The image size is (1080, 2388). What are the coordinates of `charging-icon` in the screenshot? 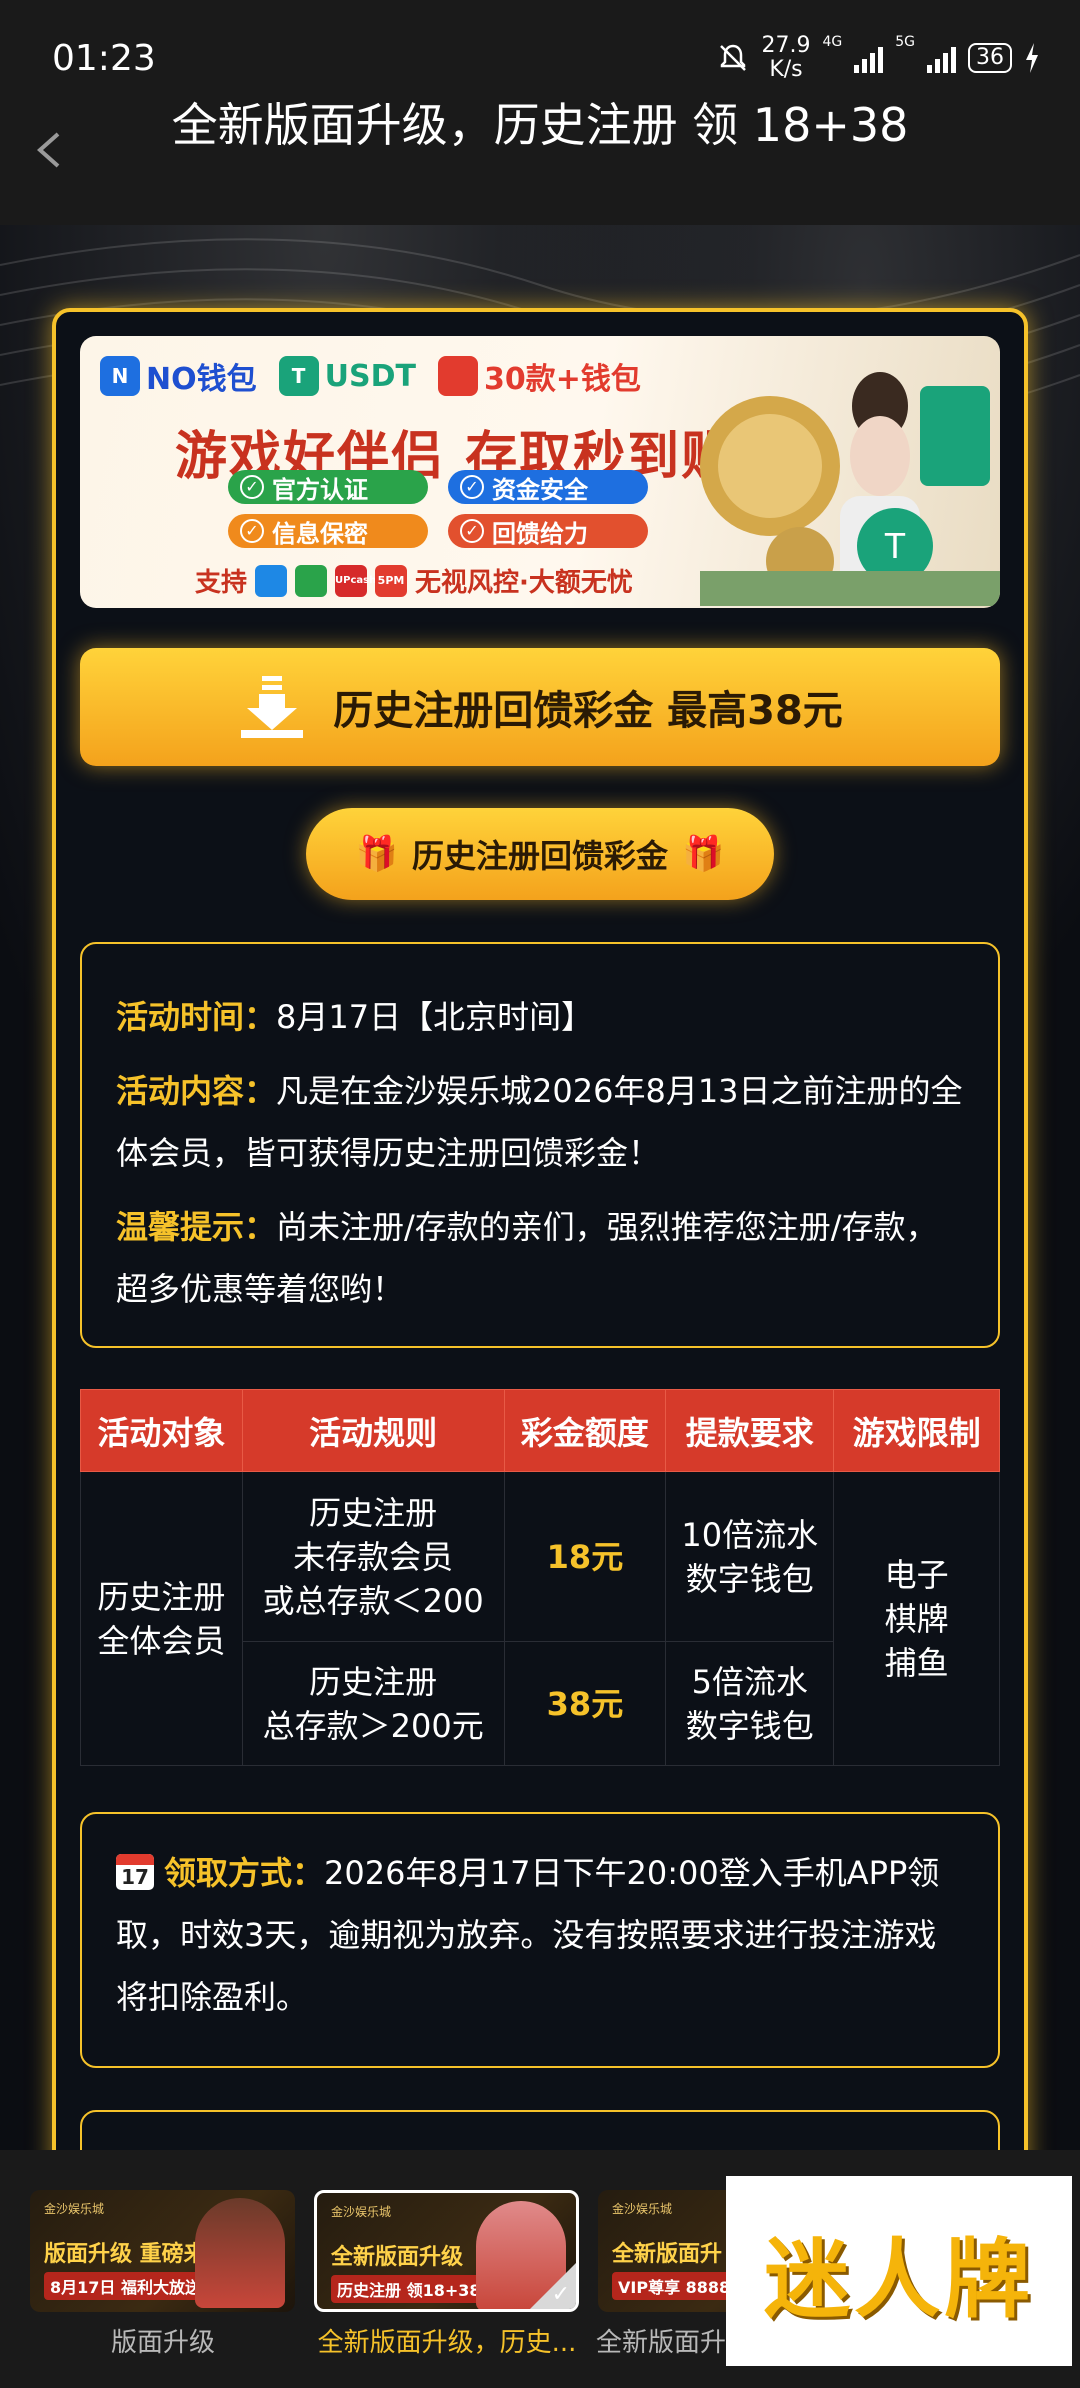 It's located at (1032, 58).